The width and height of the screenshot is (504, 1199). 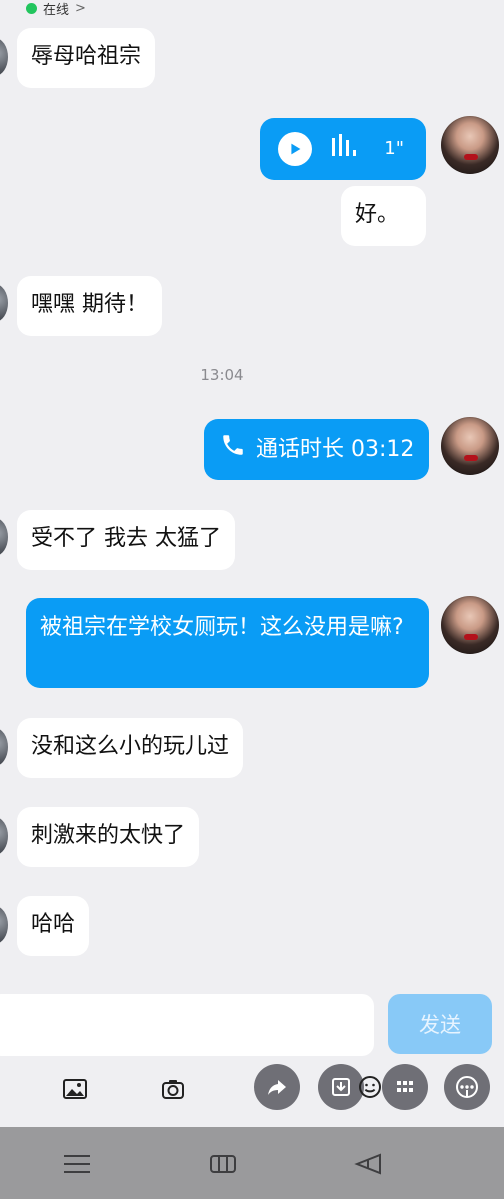 I want to click on composer: 发送, so click(x=252, y=1021).